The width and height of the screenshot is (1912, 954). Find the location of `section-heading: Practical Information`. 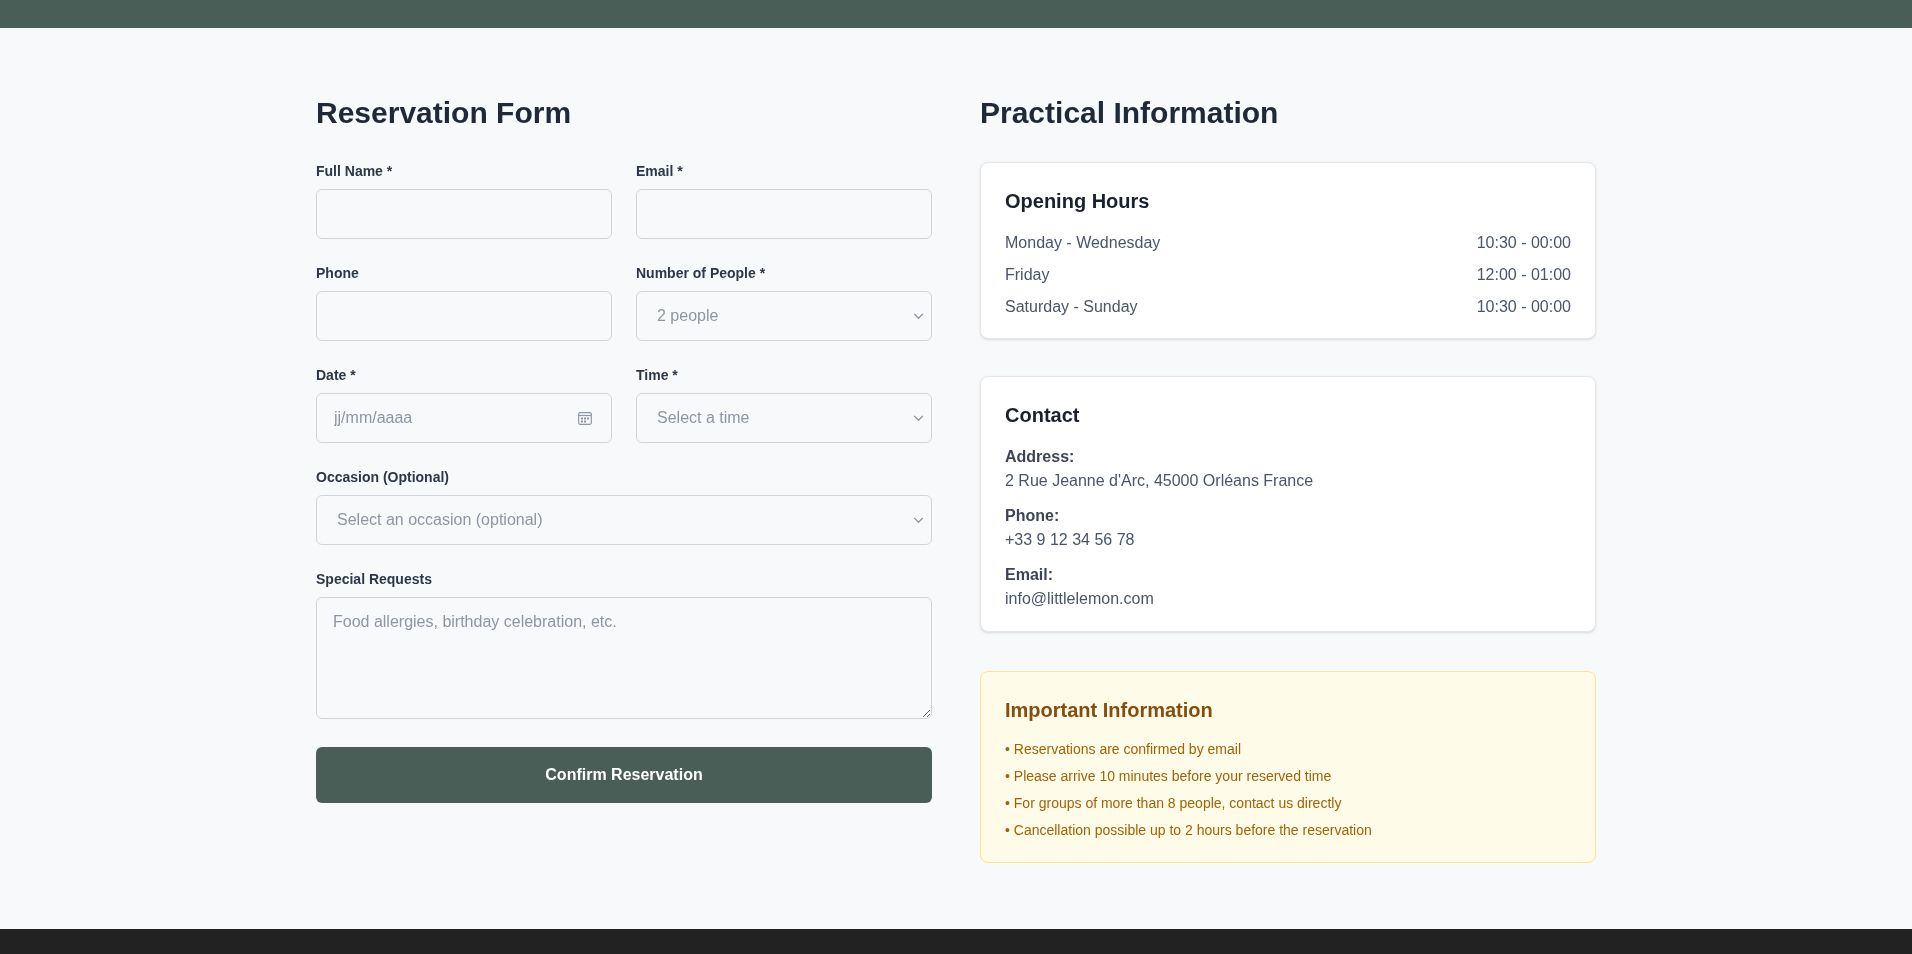

section-heading: Practical Information is located at coordinates (1130, 113).